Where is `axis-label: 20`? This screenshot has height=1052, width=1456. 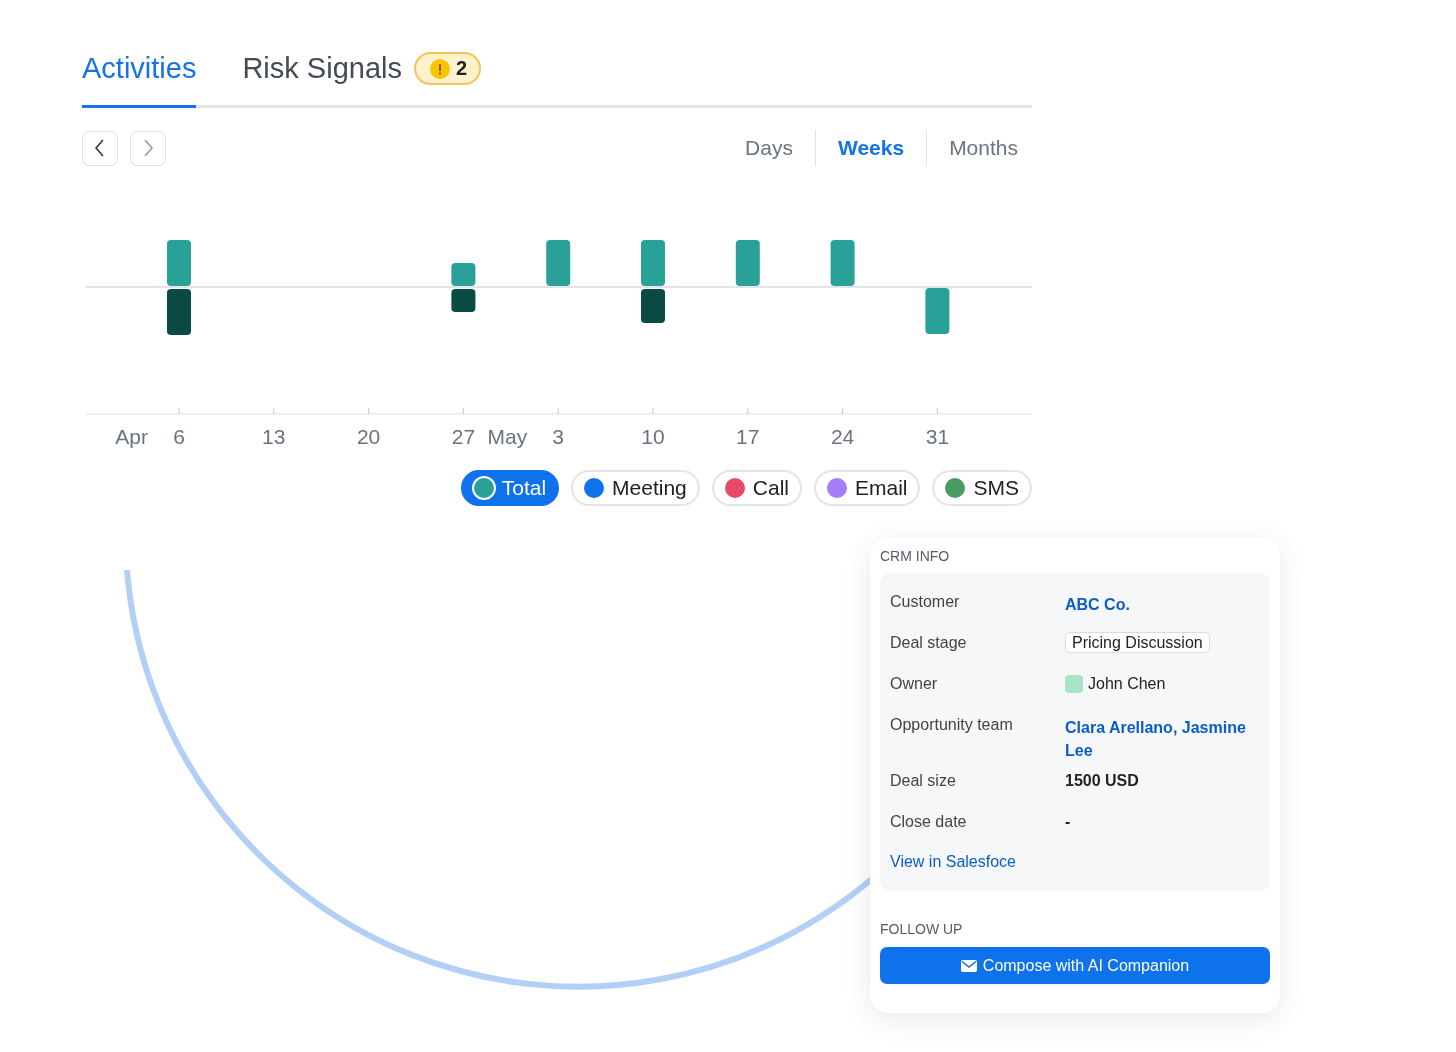 axis-label: 20 is located at coordinates (368, 436).